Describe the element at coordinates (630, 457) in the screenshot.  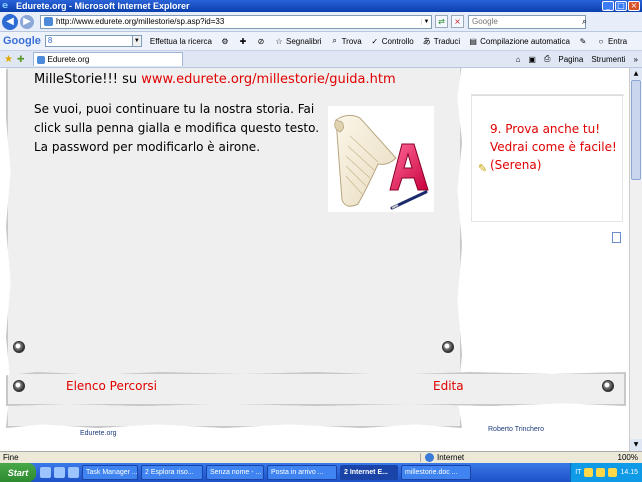
I see `zoom-level: 100%` at that location.